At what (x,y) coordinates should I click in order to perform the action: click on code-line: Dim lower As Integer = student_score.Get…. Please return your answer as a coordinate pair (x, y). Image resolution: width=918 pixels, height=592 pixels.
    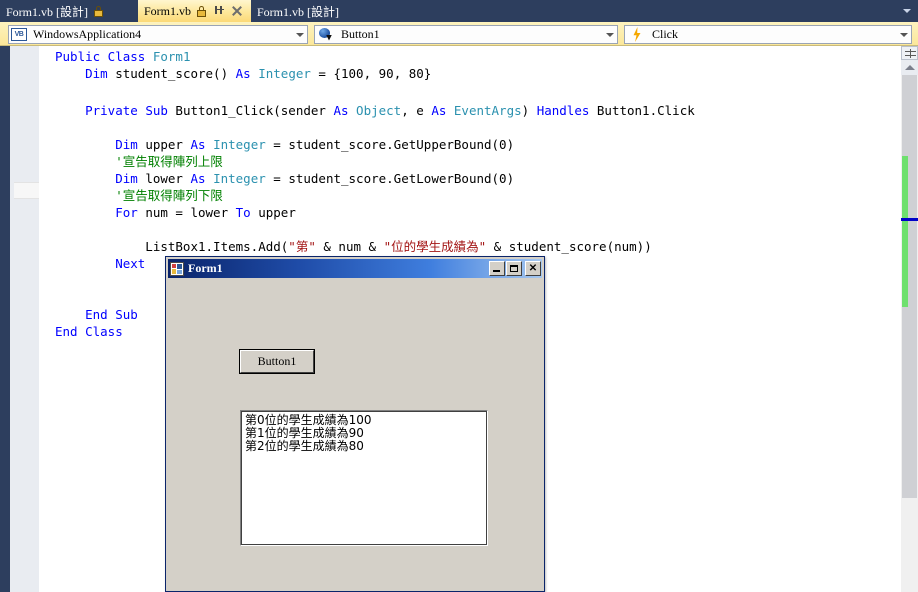
    Looking at the image, I should click on (315, 178).